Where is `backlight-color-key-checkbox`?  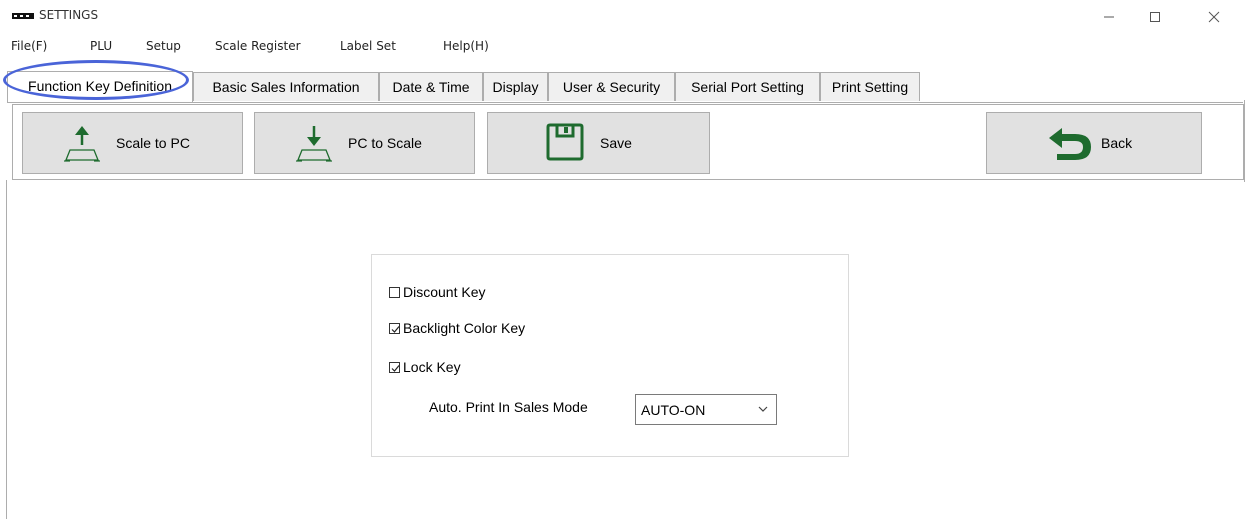
backlight-color-key-checkbox is located at coordinates (394, 328).